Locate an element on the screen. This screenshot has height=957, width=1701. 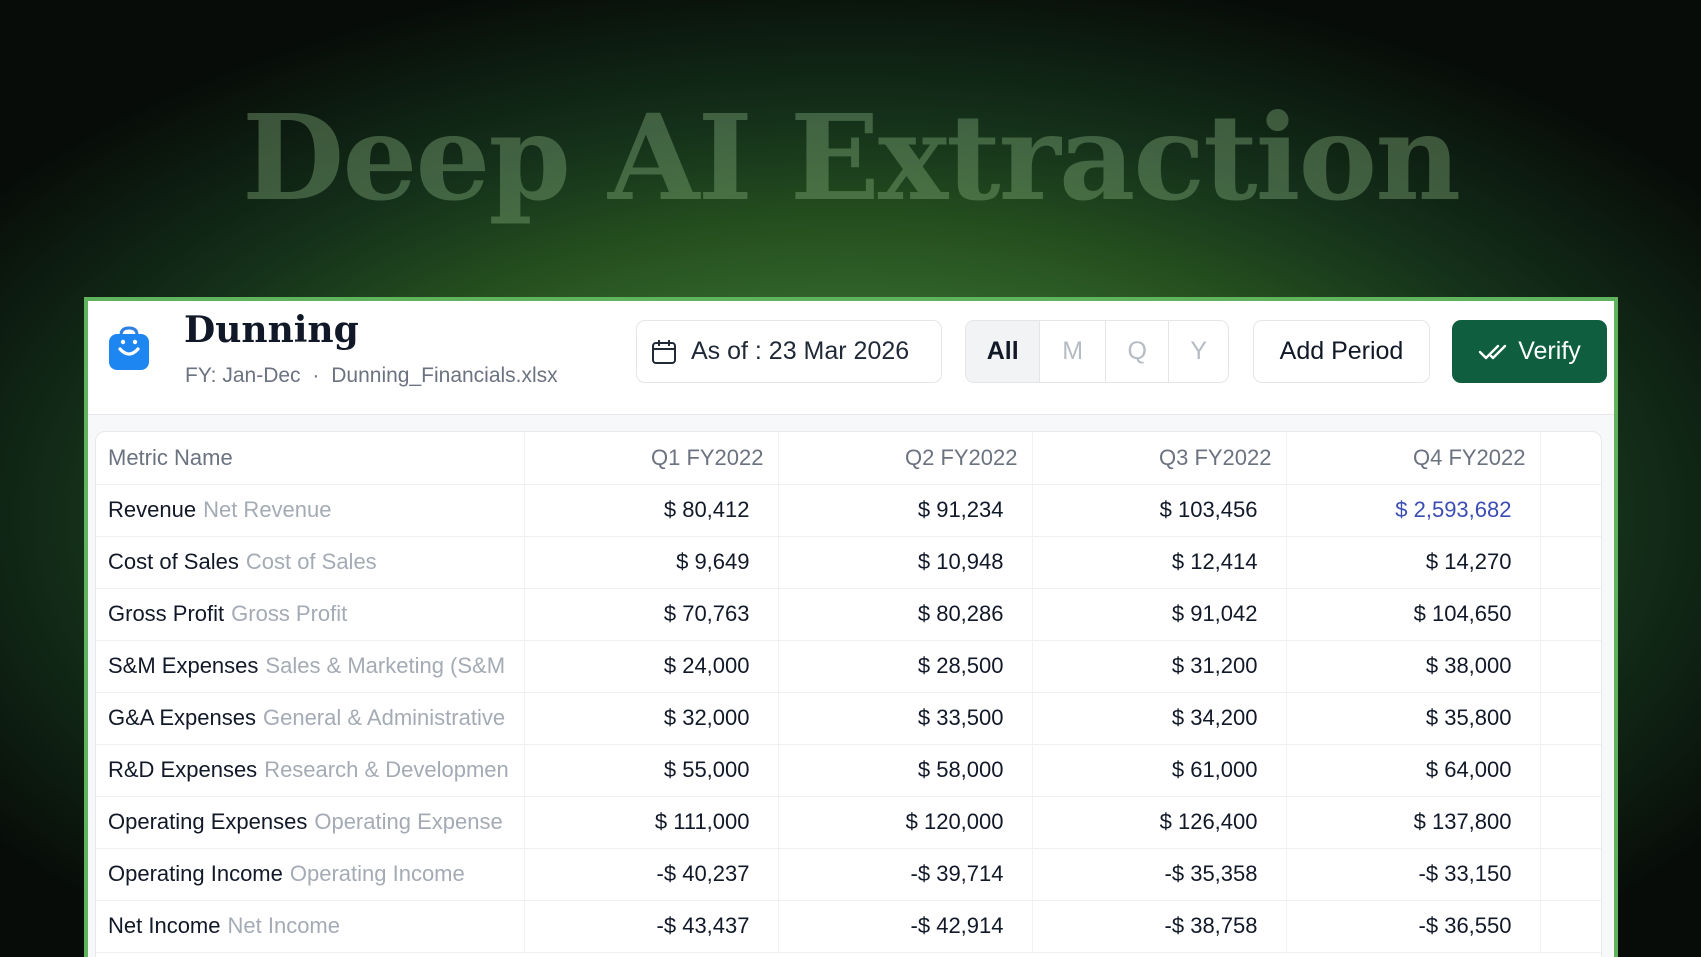
value-cell: $ 33,500 is located at coordinates (904, 718).